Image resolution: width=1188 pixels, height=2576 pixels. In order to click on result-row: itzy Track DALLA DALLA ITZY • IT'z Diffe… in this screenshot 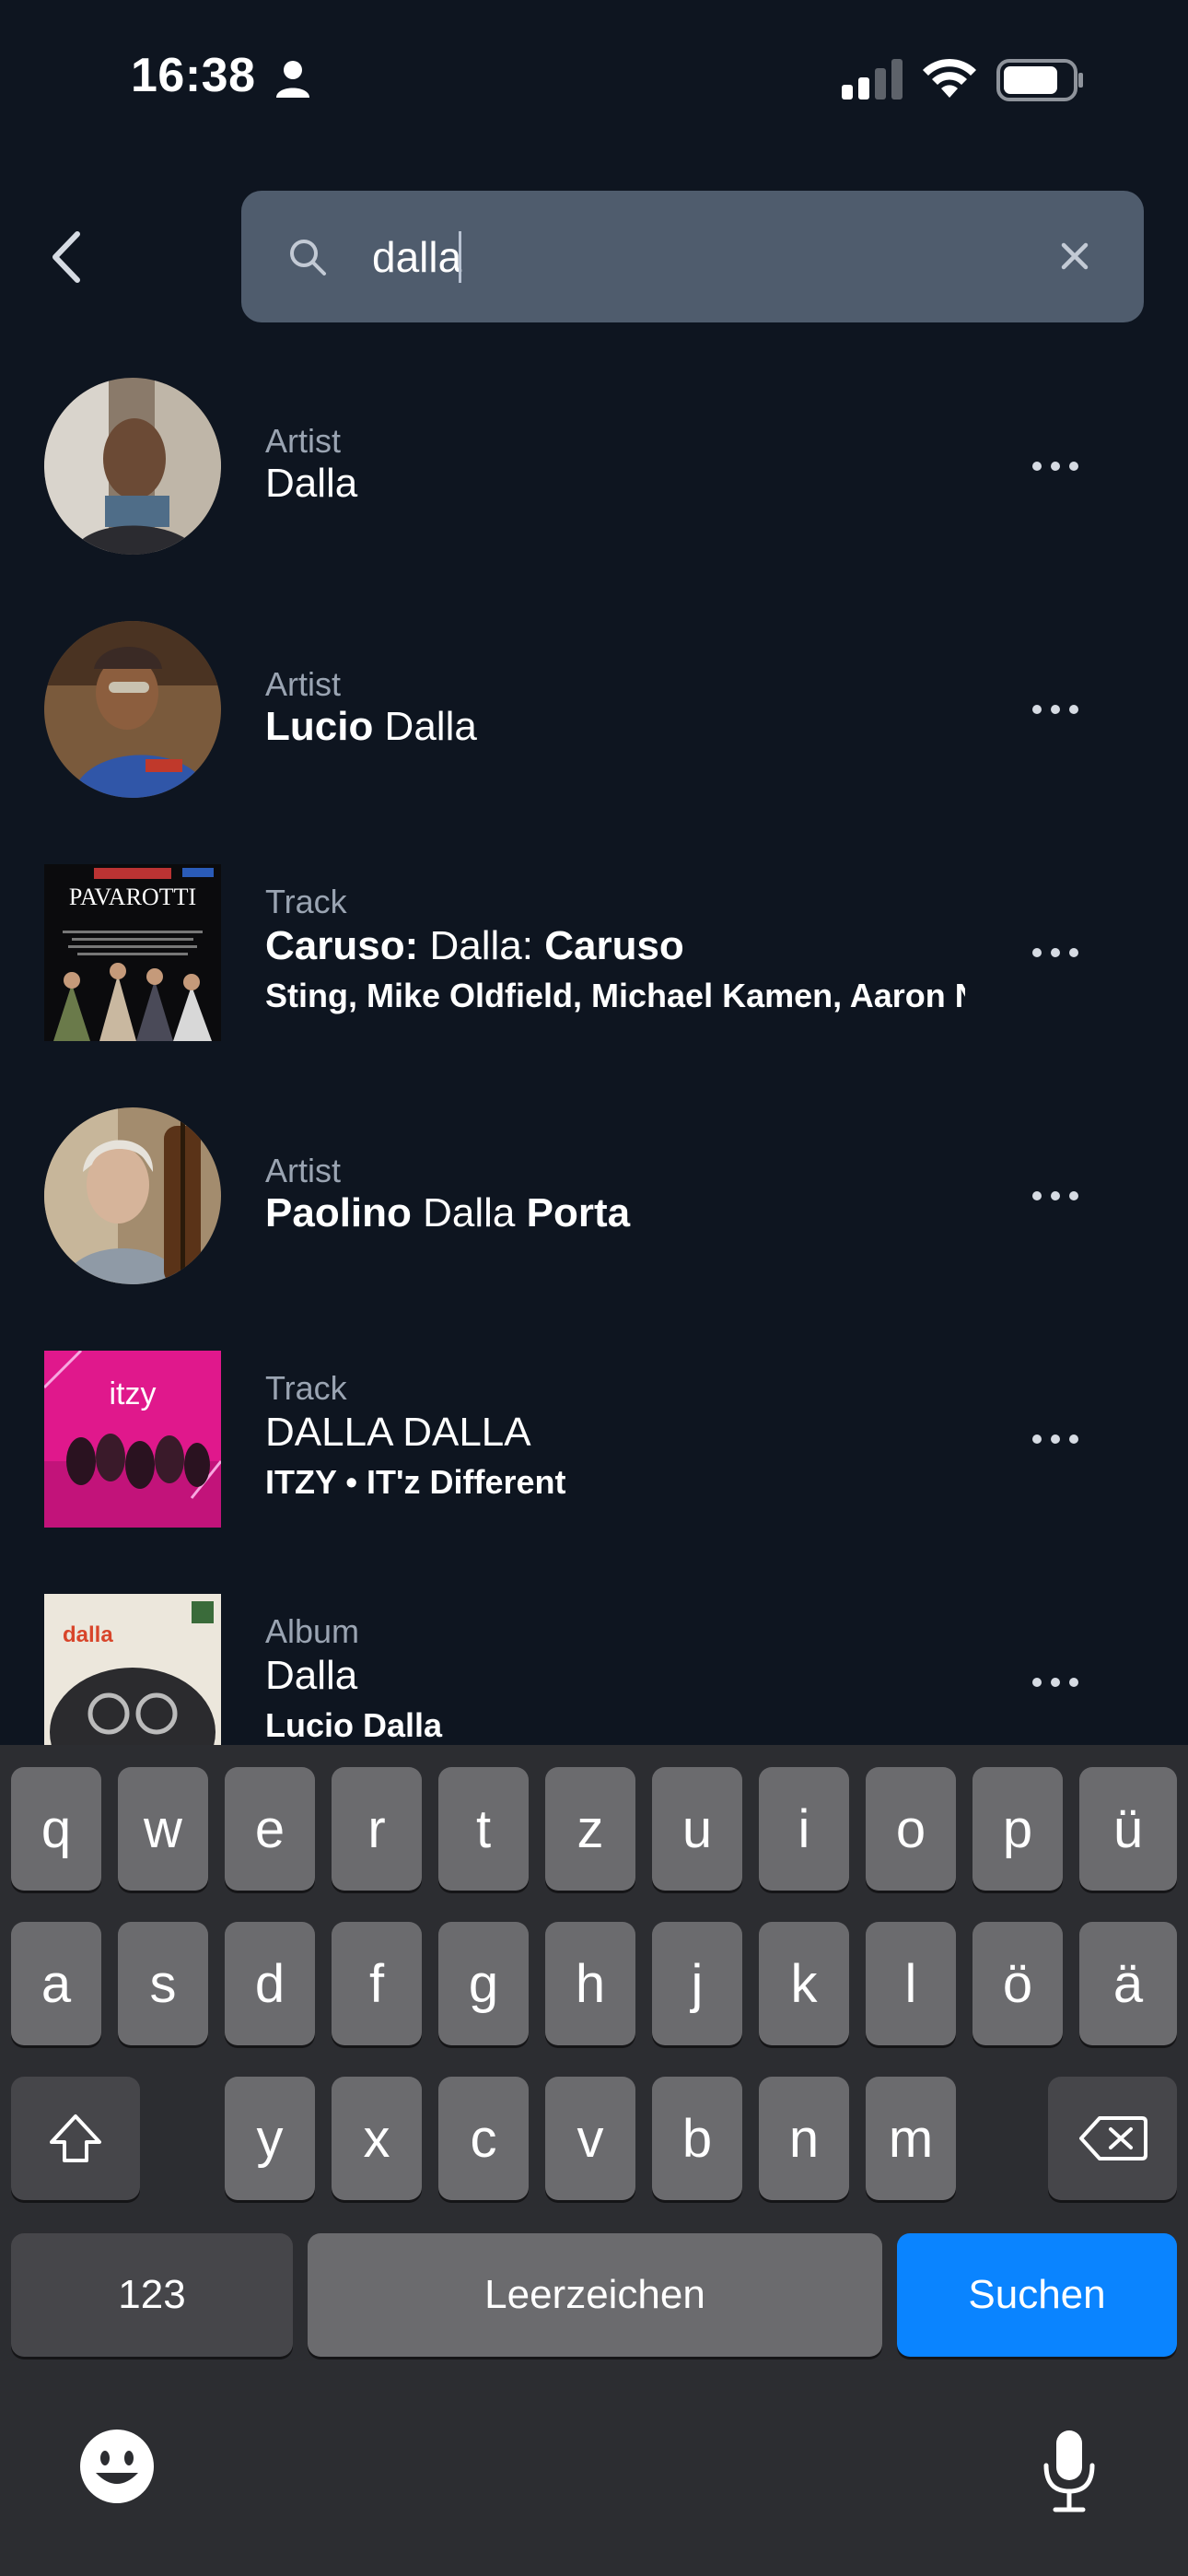, I will do `click(594, 1472)`.